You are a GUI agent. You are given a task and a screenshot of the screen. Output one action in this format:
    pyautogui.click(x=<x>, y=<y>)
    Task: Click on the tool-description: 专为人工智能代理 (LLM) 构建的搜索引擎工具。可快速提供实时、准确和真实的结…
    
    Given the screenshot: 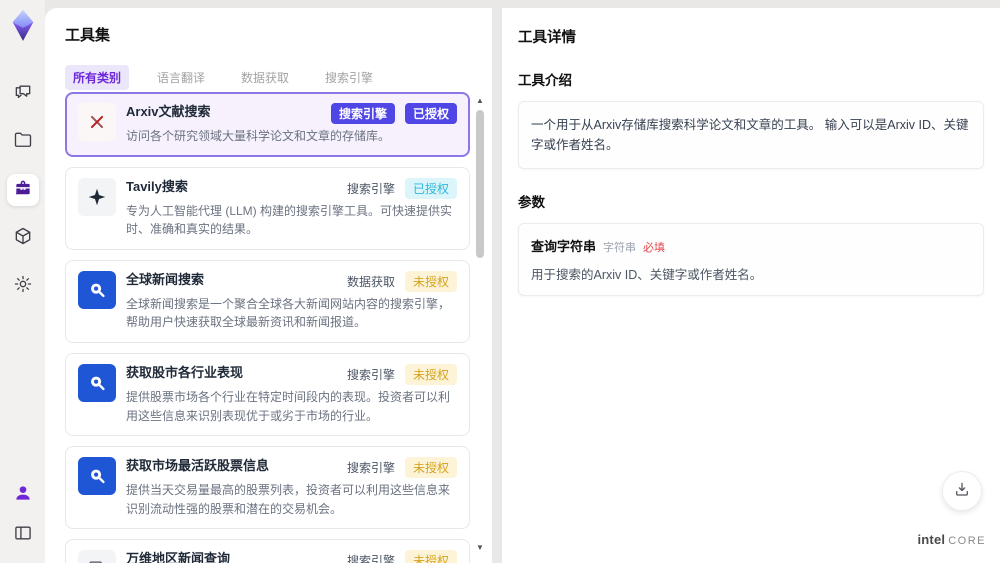 What is the action you would take?
    pyautogui.click(x=289, y=220)
    